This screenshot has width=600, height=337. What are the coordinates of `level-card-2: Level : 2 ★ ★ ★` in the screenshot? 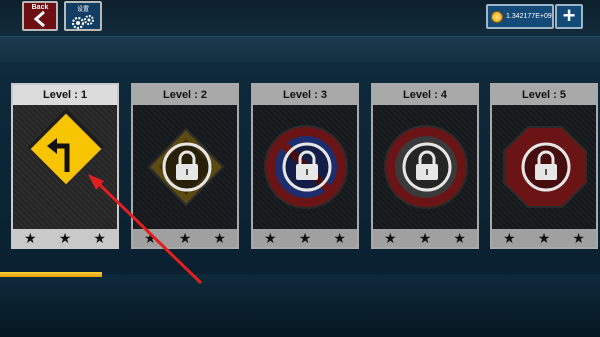 It's located at (185, 166).